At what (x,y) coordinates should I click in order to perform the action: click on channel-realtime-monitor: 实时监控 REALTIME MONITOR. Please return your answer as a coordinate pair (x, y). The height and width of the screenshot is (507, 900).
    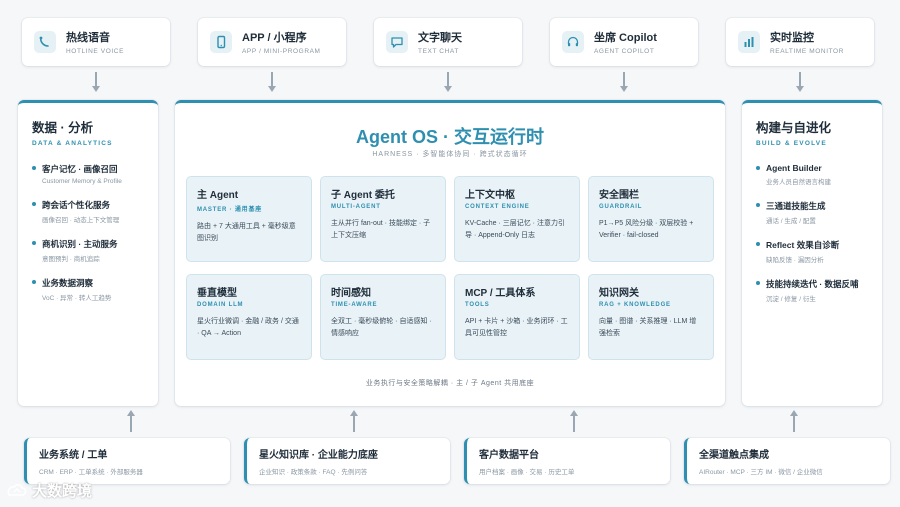
    Looking at the image, I should click on (800, 42).